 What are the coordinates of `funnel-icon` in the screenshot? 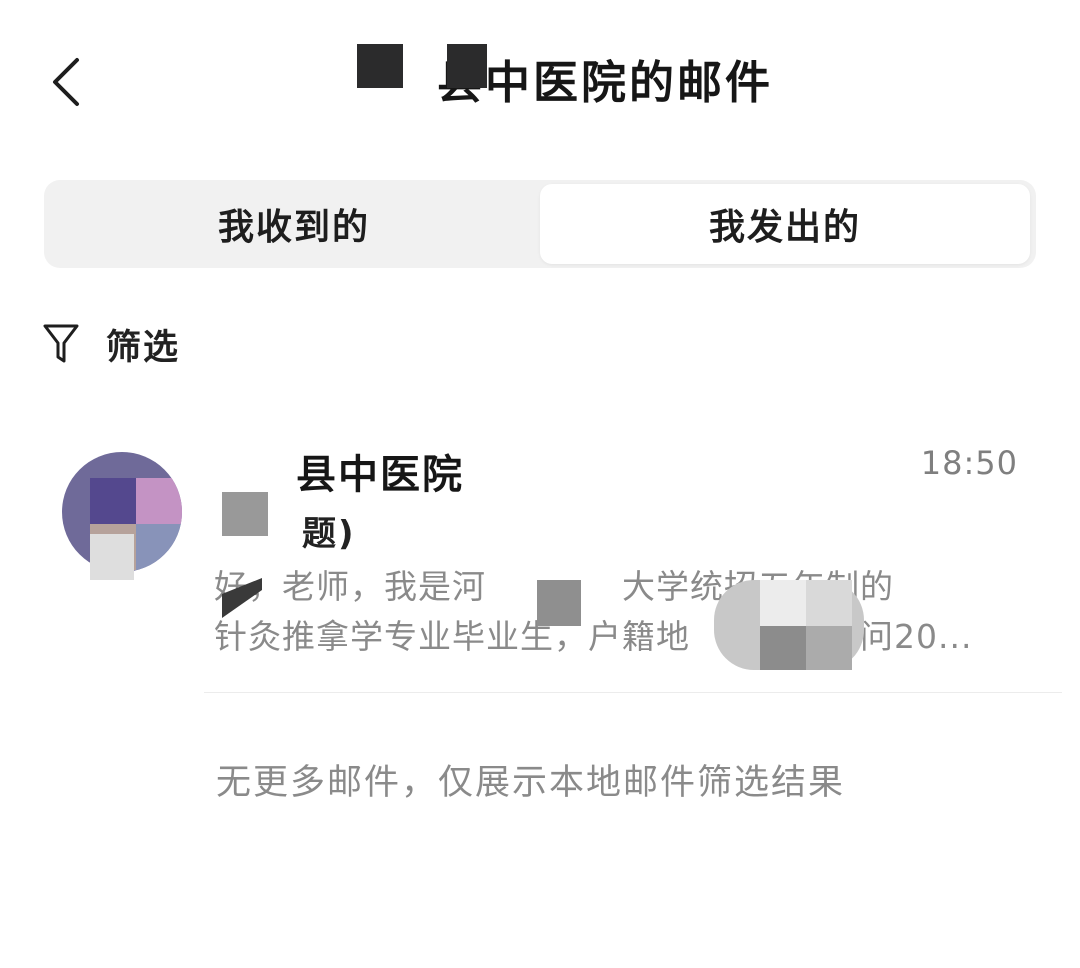 It's located at (61, 344).